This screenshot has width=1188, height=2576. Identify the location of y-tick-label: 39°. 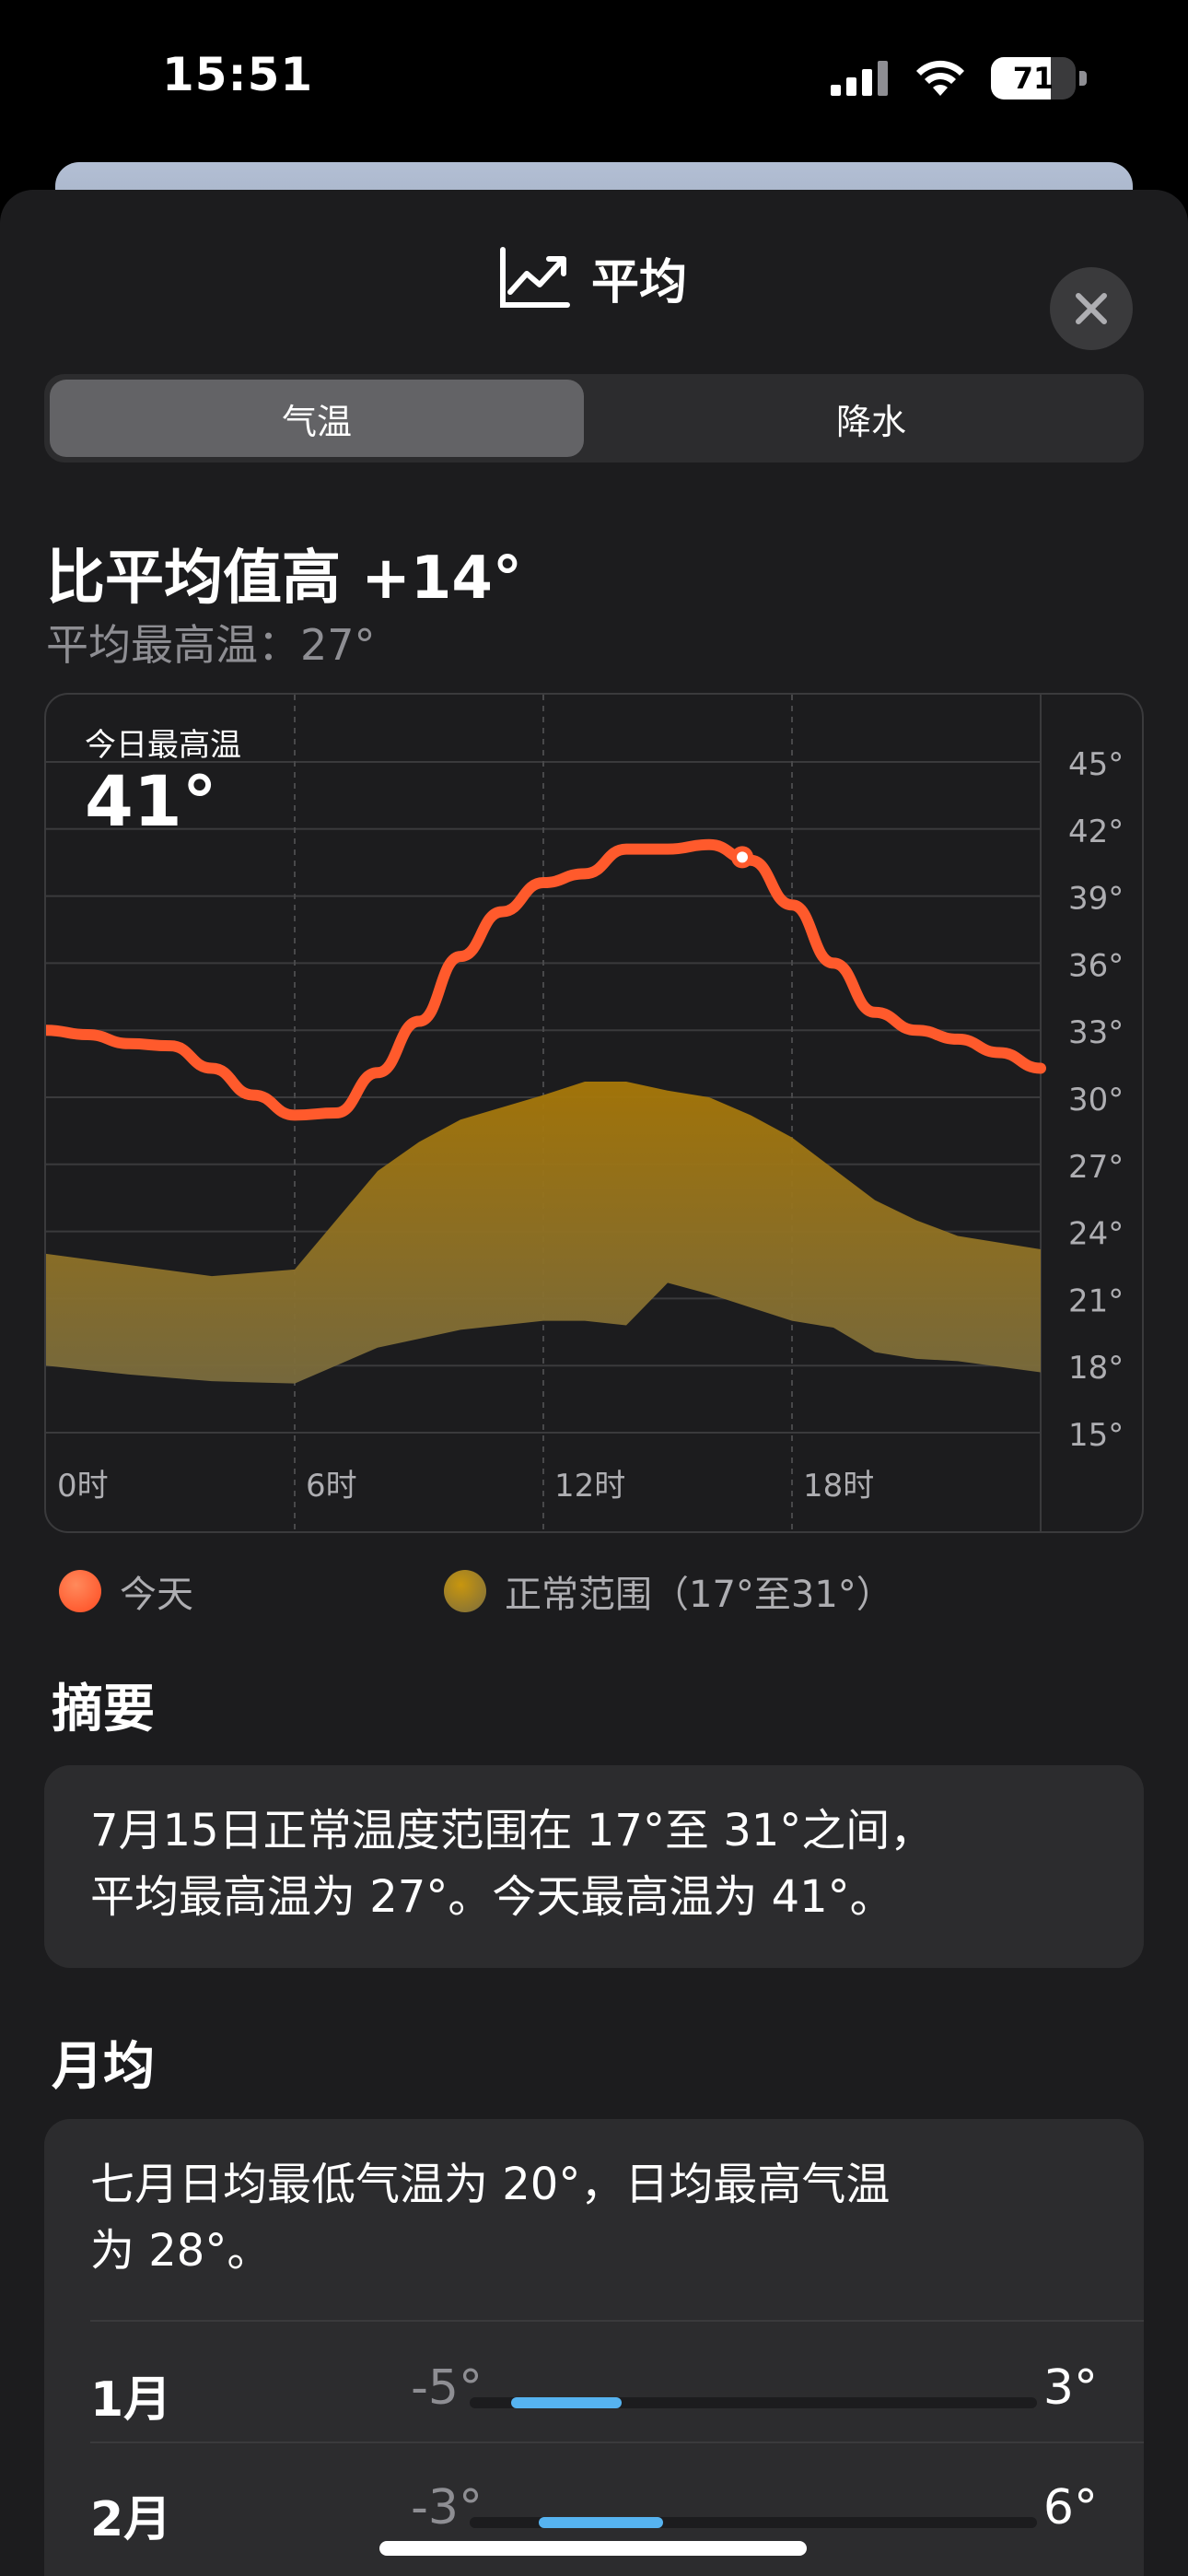
(1096, 899).